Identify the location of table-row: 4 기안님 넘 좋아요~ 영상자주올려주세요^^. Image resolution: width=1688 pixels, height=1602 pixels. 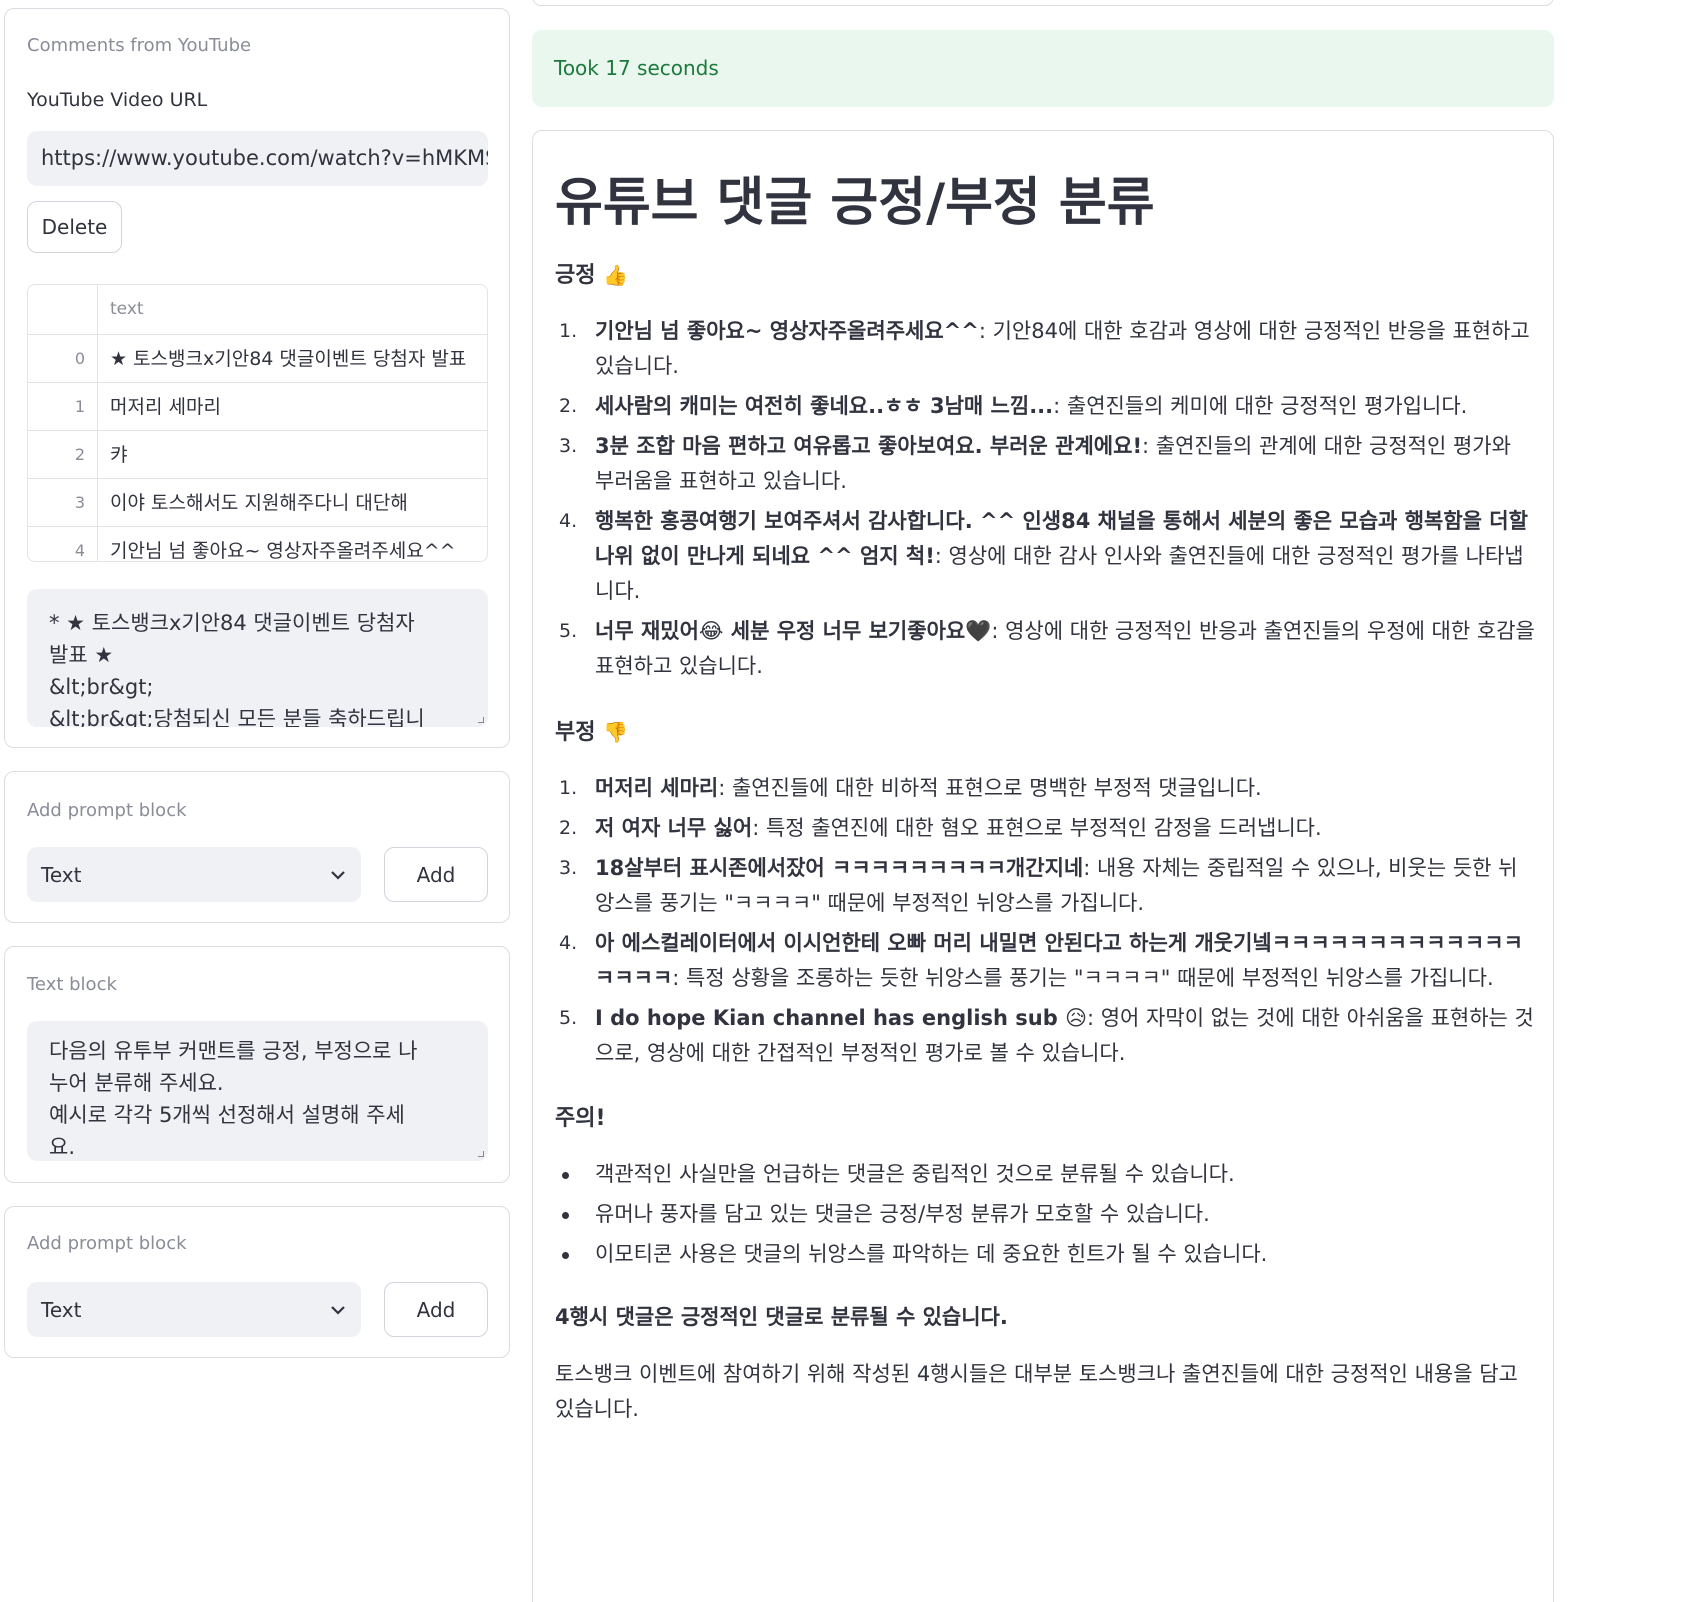
(257, 544).